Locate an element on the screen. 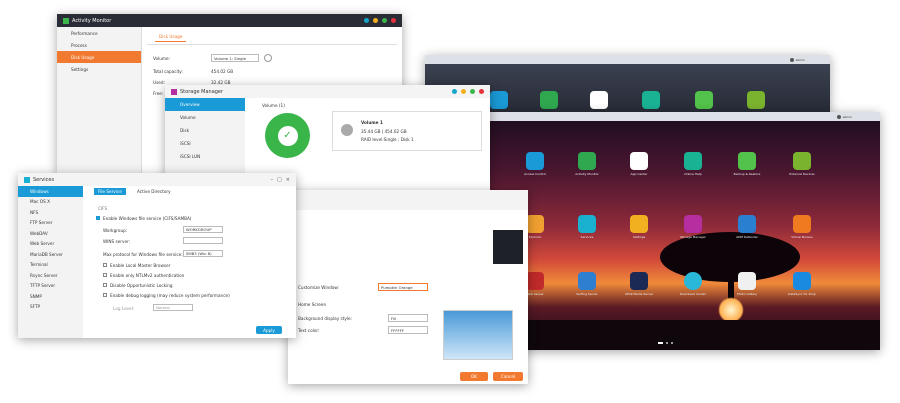  svc-nav-macos: Mac OS X is located at coordinates (50, 202).